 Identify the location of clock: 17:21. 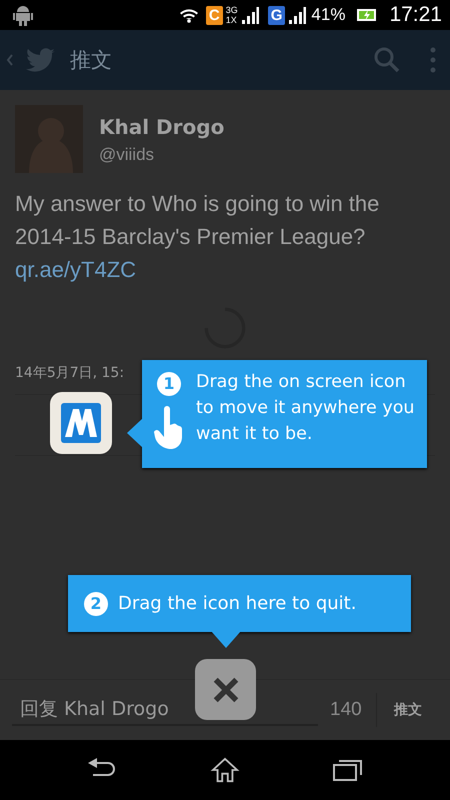
(415, 15).